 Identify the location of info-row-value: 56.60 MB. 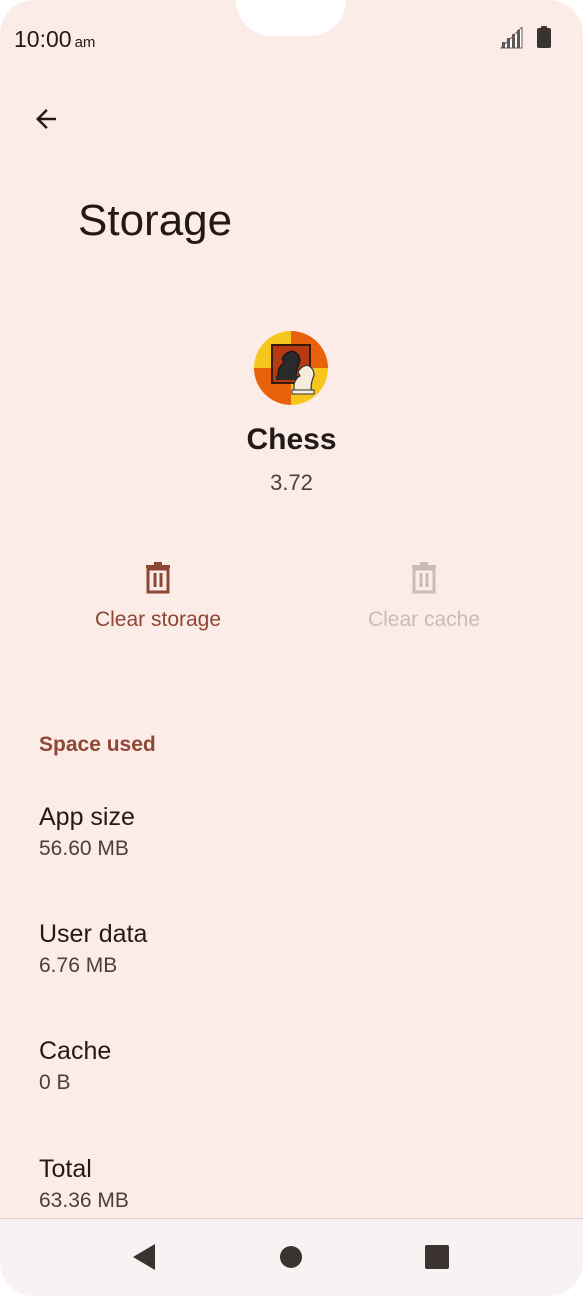
(84, 848).